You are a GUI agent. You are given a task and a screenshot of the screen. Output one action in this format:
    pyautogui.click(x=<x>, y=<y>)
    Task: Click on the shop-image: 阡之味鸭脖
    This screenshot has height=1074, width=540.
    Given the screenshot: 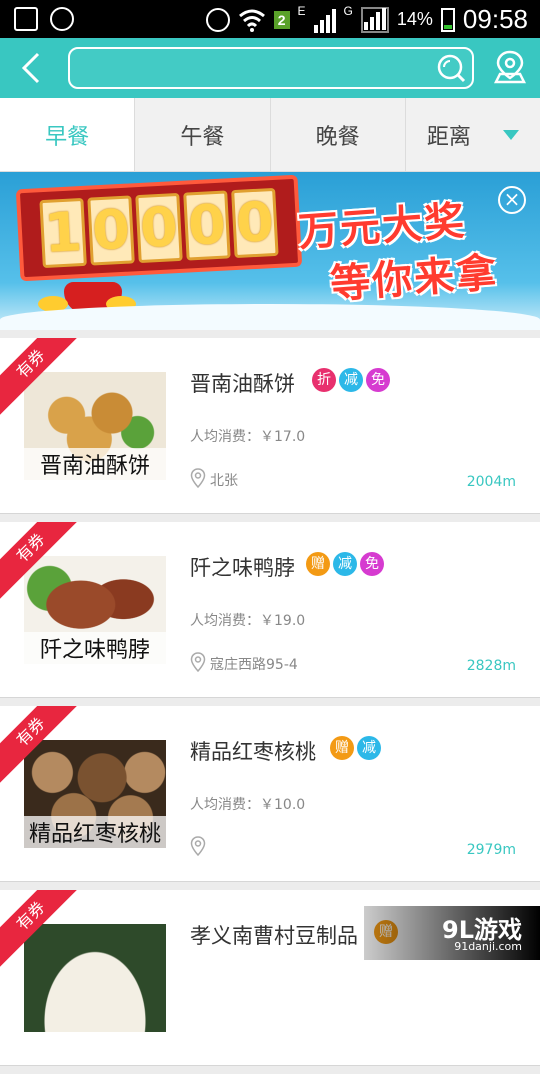 What is the action you would take?
    pyautogui.click(x=95, y=610)
    